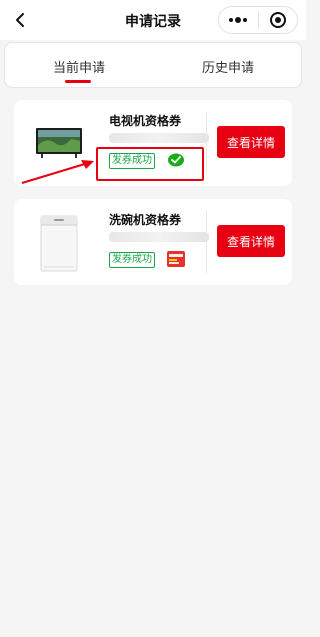  I want to click on dishwasher-image-icon, so click(59, 243).